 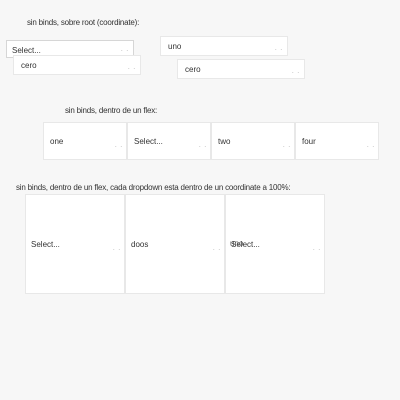 What do you see at coordinates (224, 141) in the screenshot?
I see `dropdown-value: two` at bounding box center [224, 141].